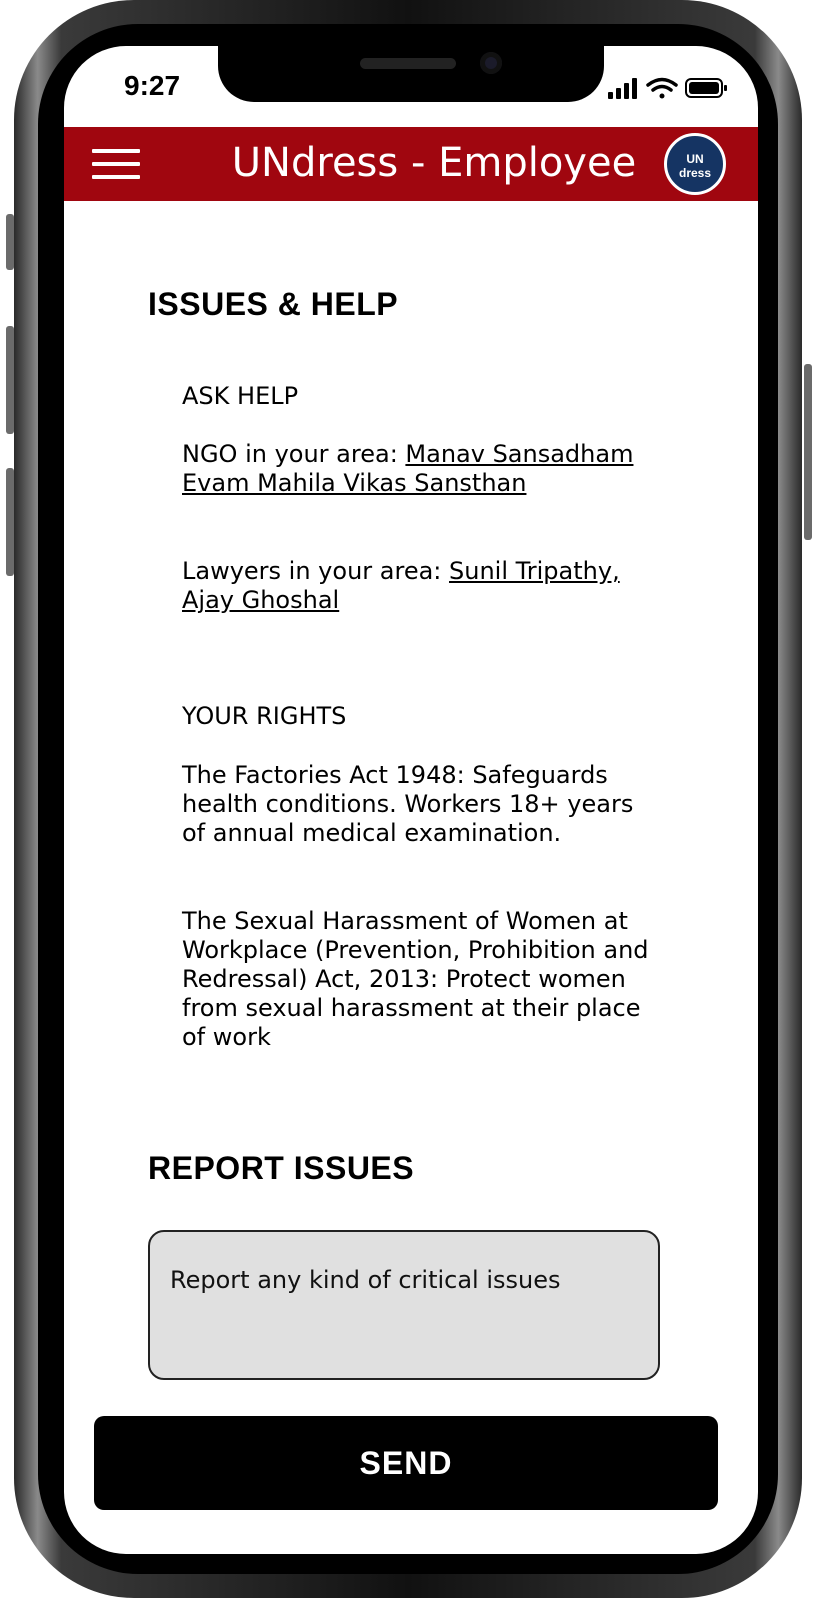 The height and width of the screenshot is (1600, 820). Describe the element at coordinates (116, 164) in the screenshot. I see `hamburger-menu-icon` at that location.